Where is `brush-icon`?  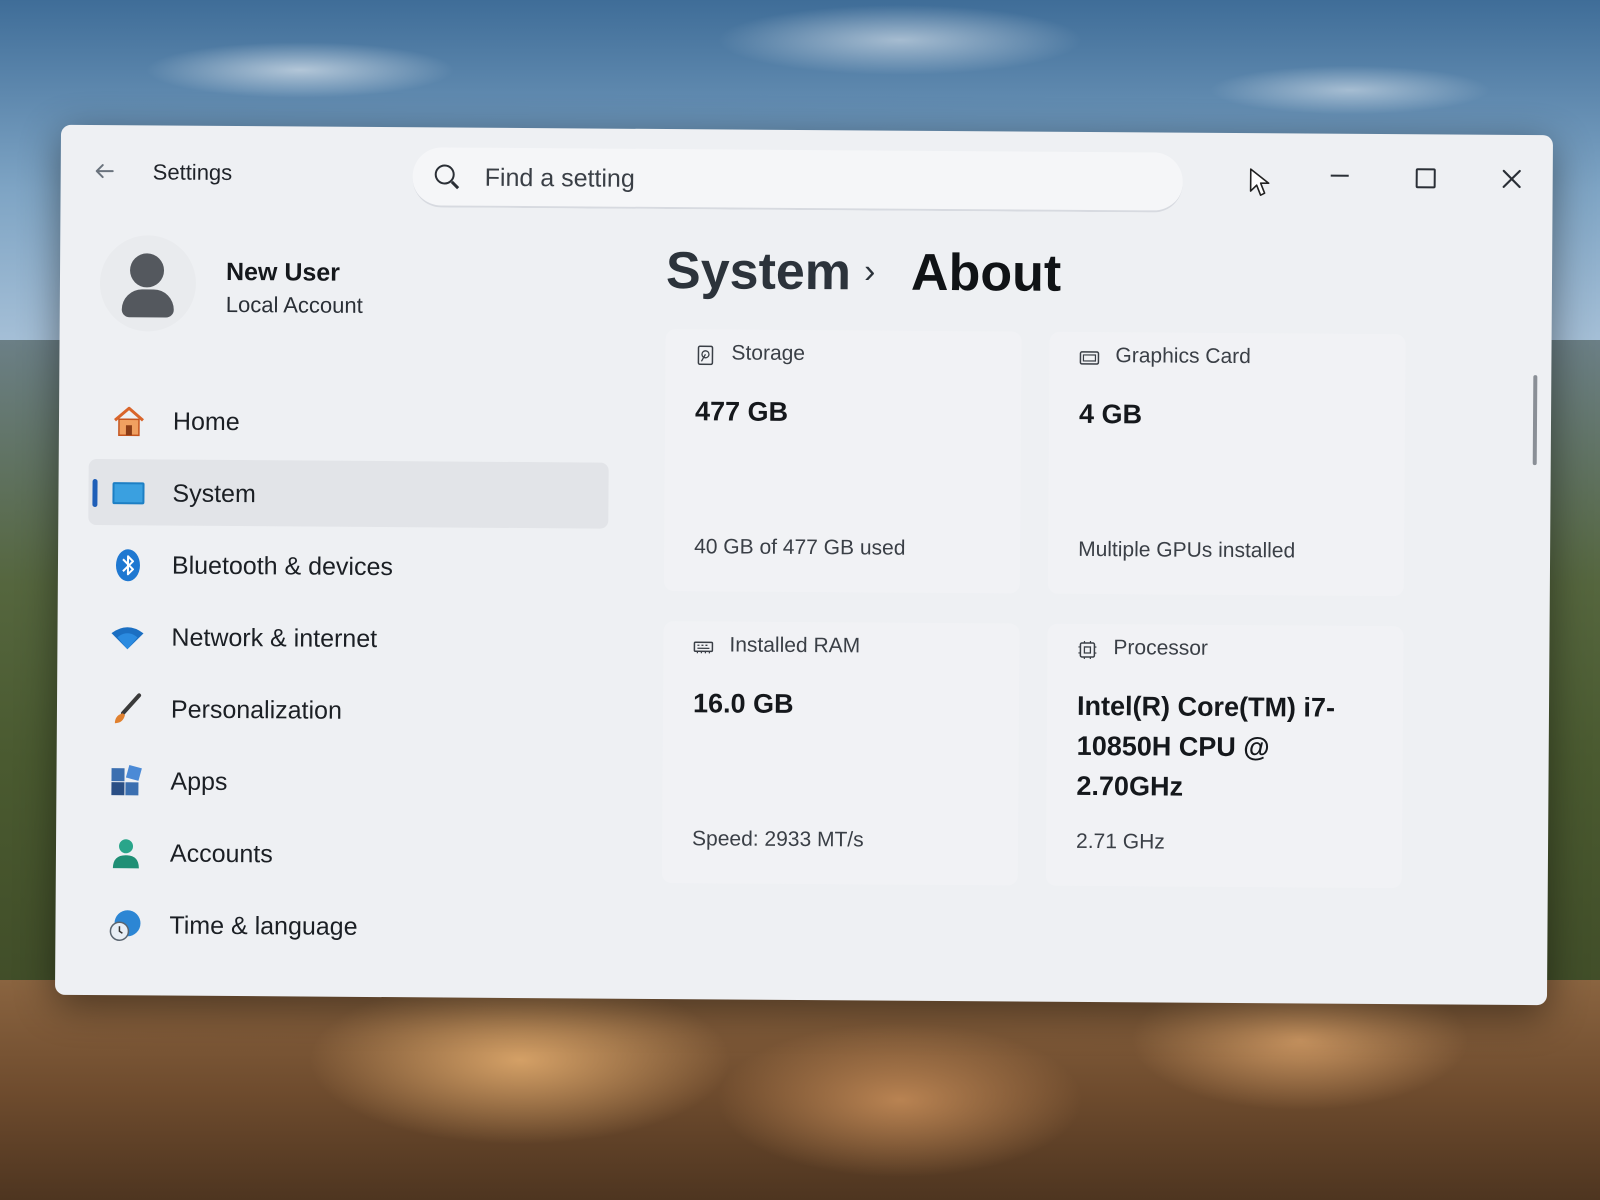
brush-icon is located at coordinates (128, 708).